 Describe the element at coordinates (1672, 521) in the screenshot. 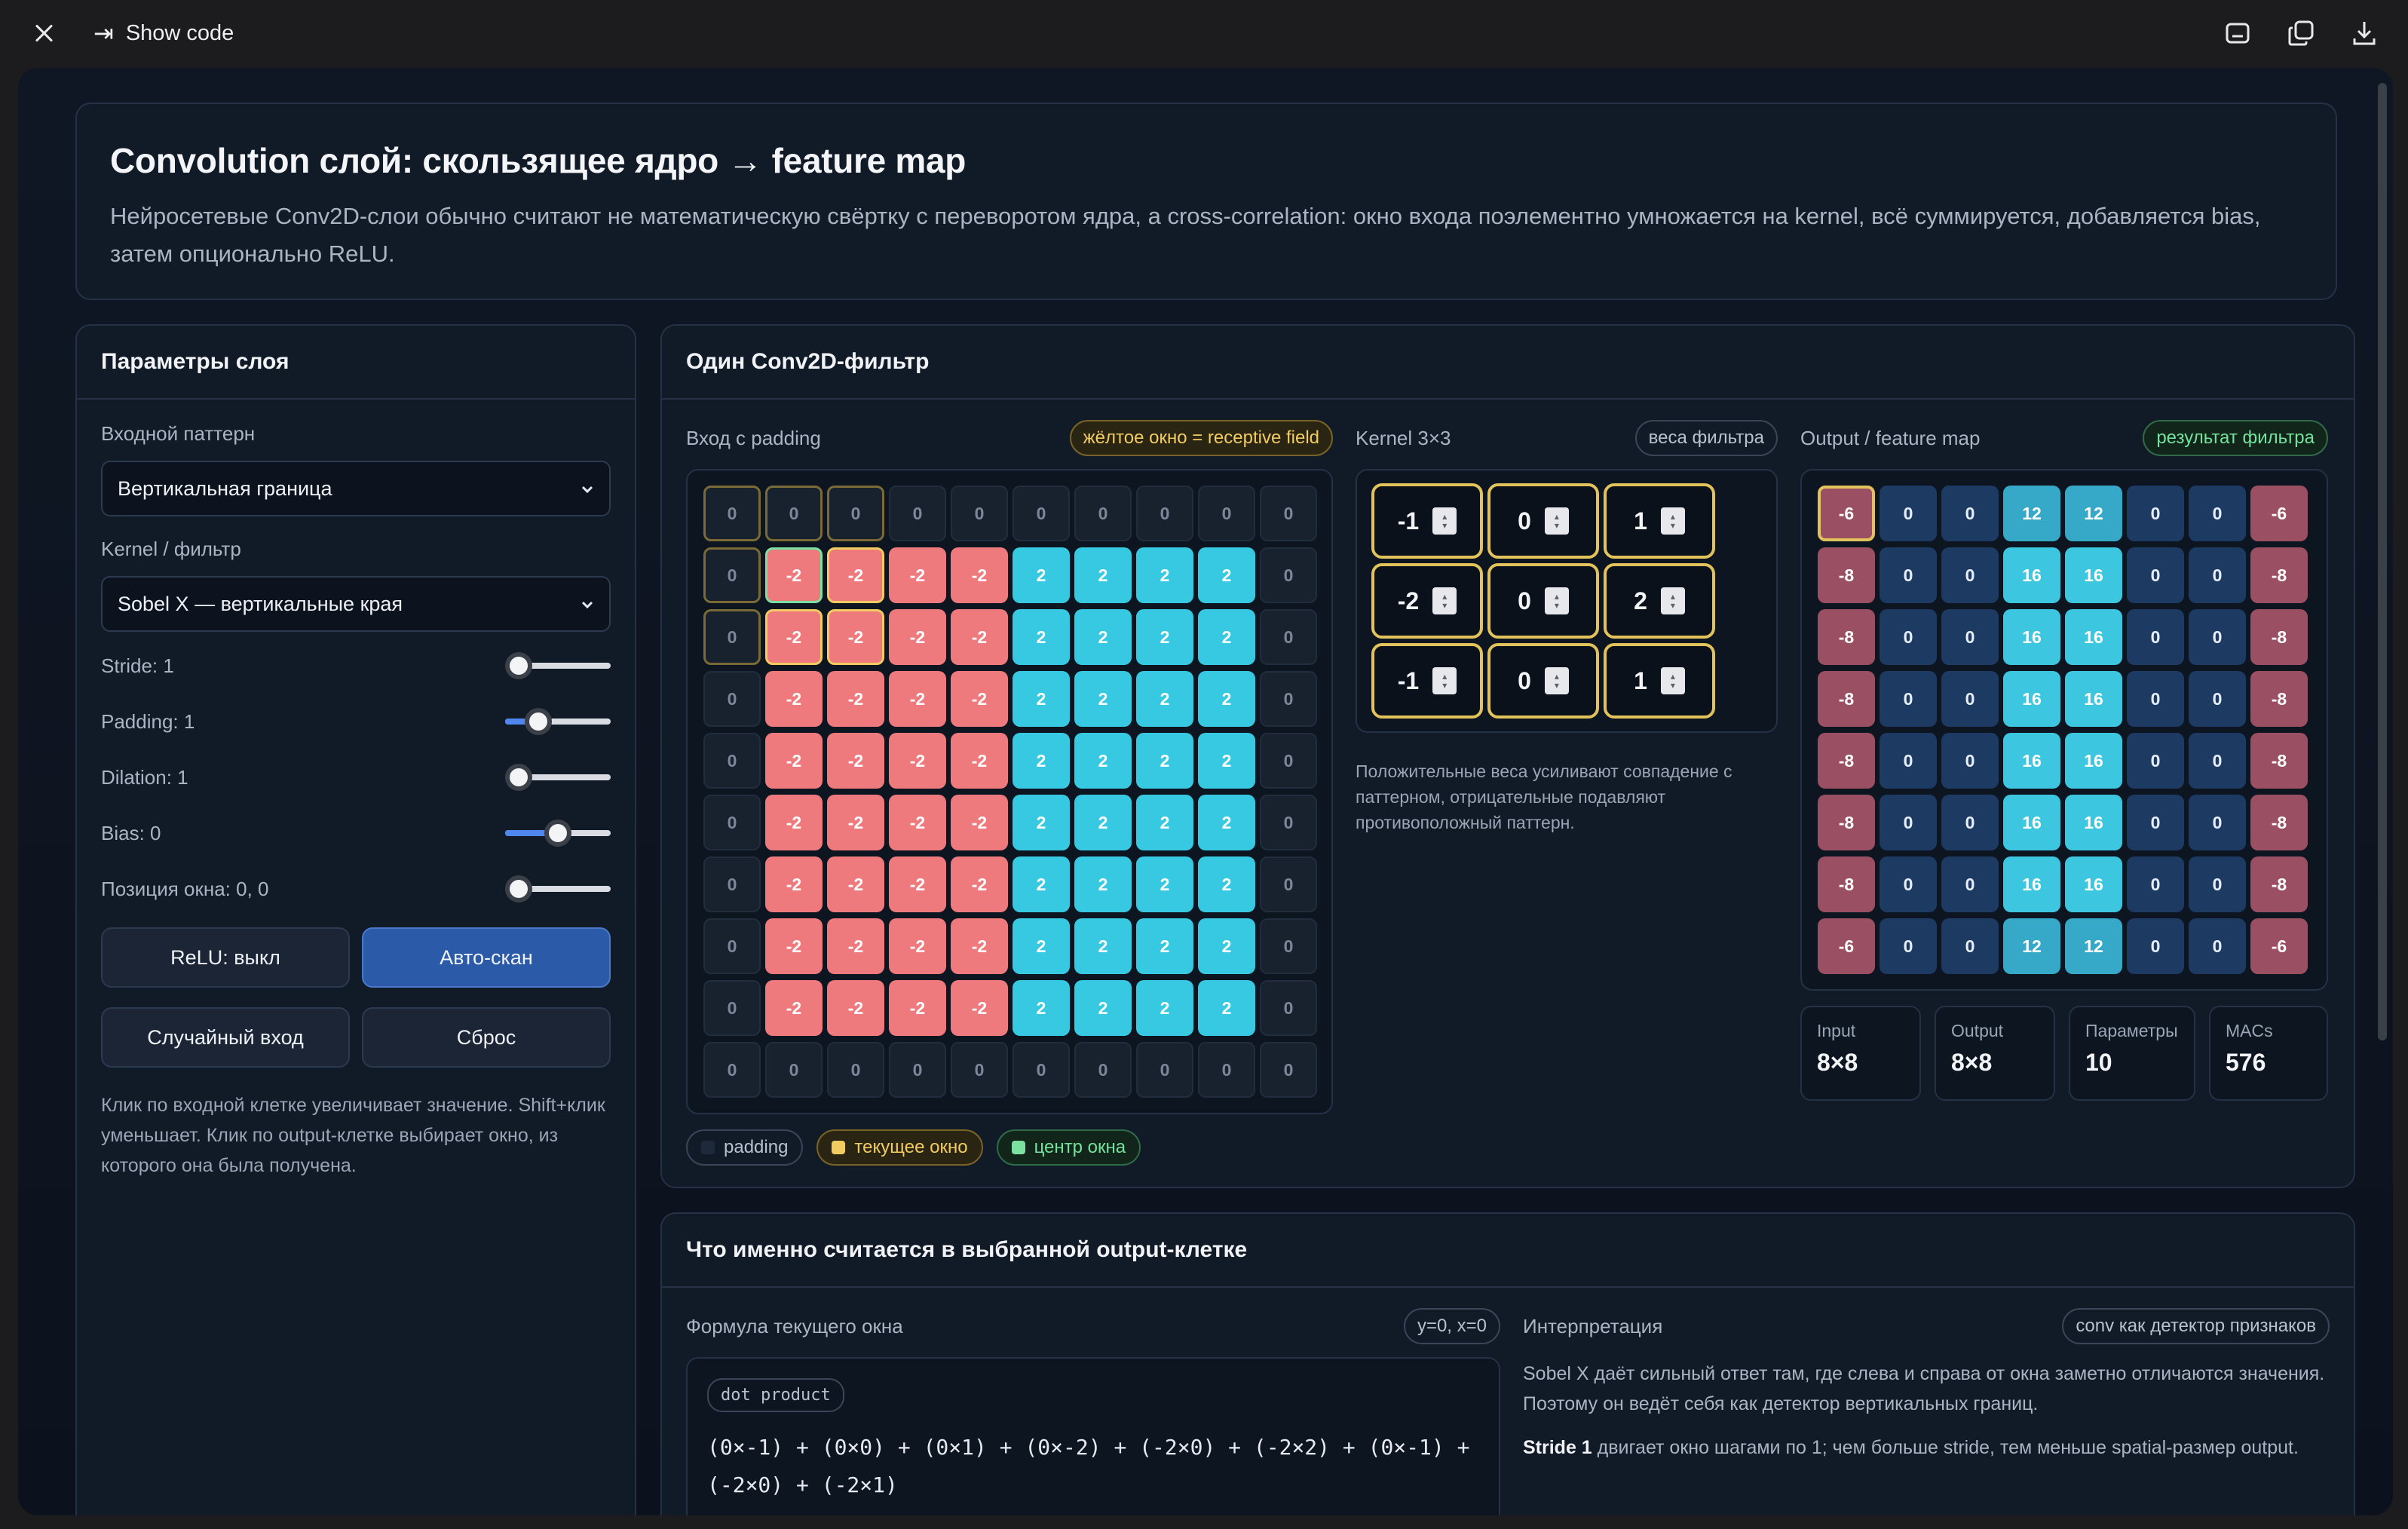

I see `stepper-icon: ▴ ▾` at that location.